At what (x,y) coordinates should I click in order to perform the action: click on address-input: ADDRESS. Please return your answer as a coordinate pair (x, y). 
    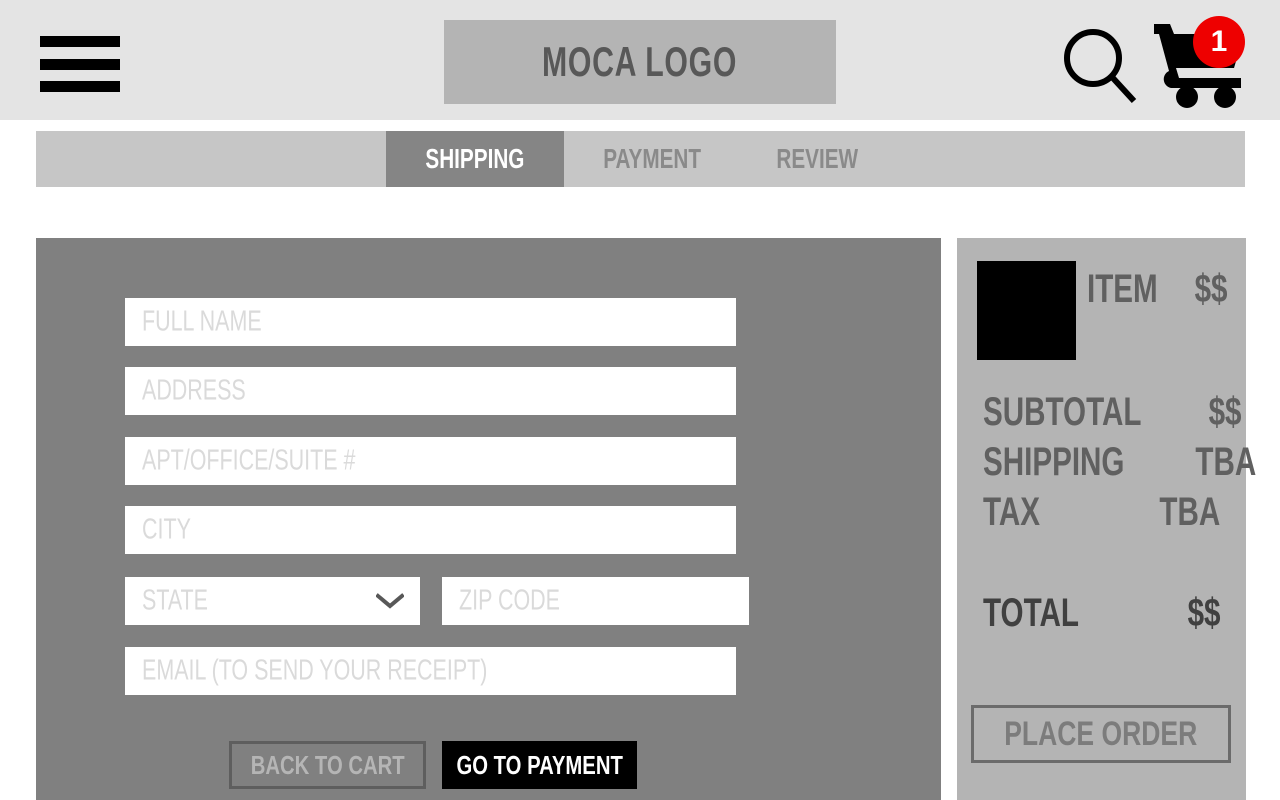
    Looking at the image, I should click on (430, 391).